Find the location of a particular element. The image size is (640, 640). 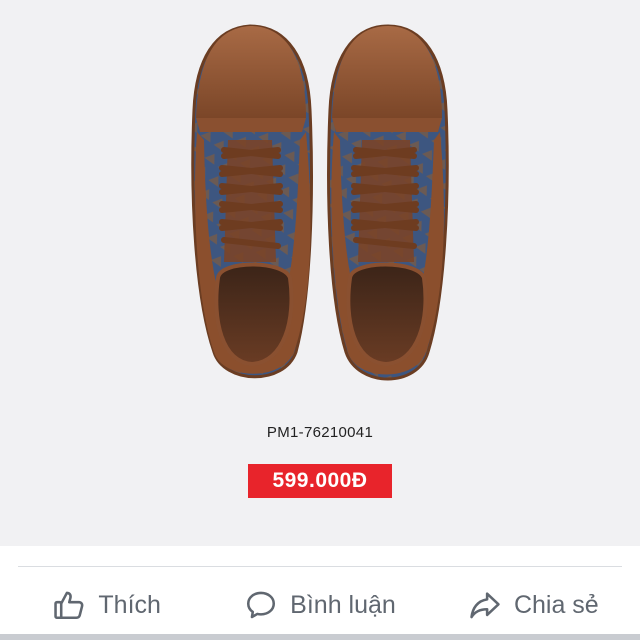

share-arrow-icon is located at coordinates (485, 605).